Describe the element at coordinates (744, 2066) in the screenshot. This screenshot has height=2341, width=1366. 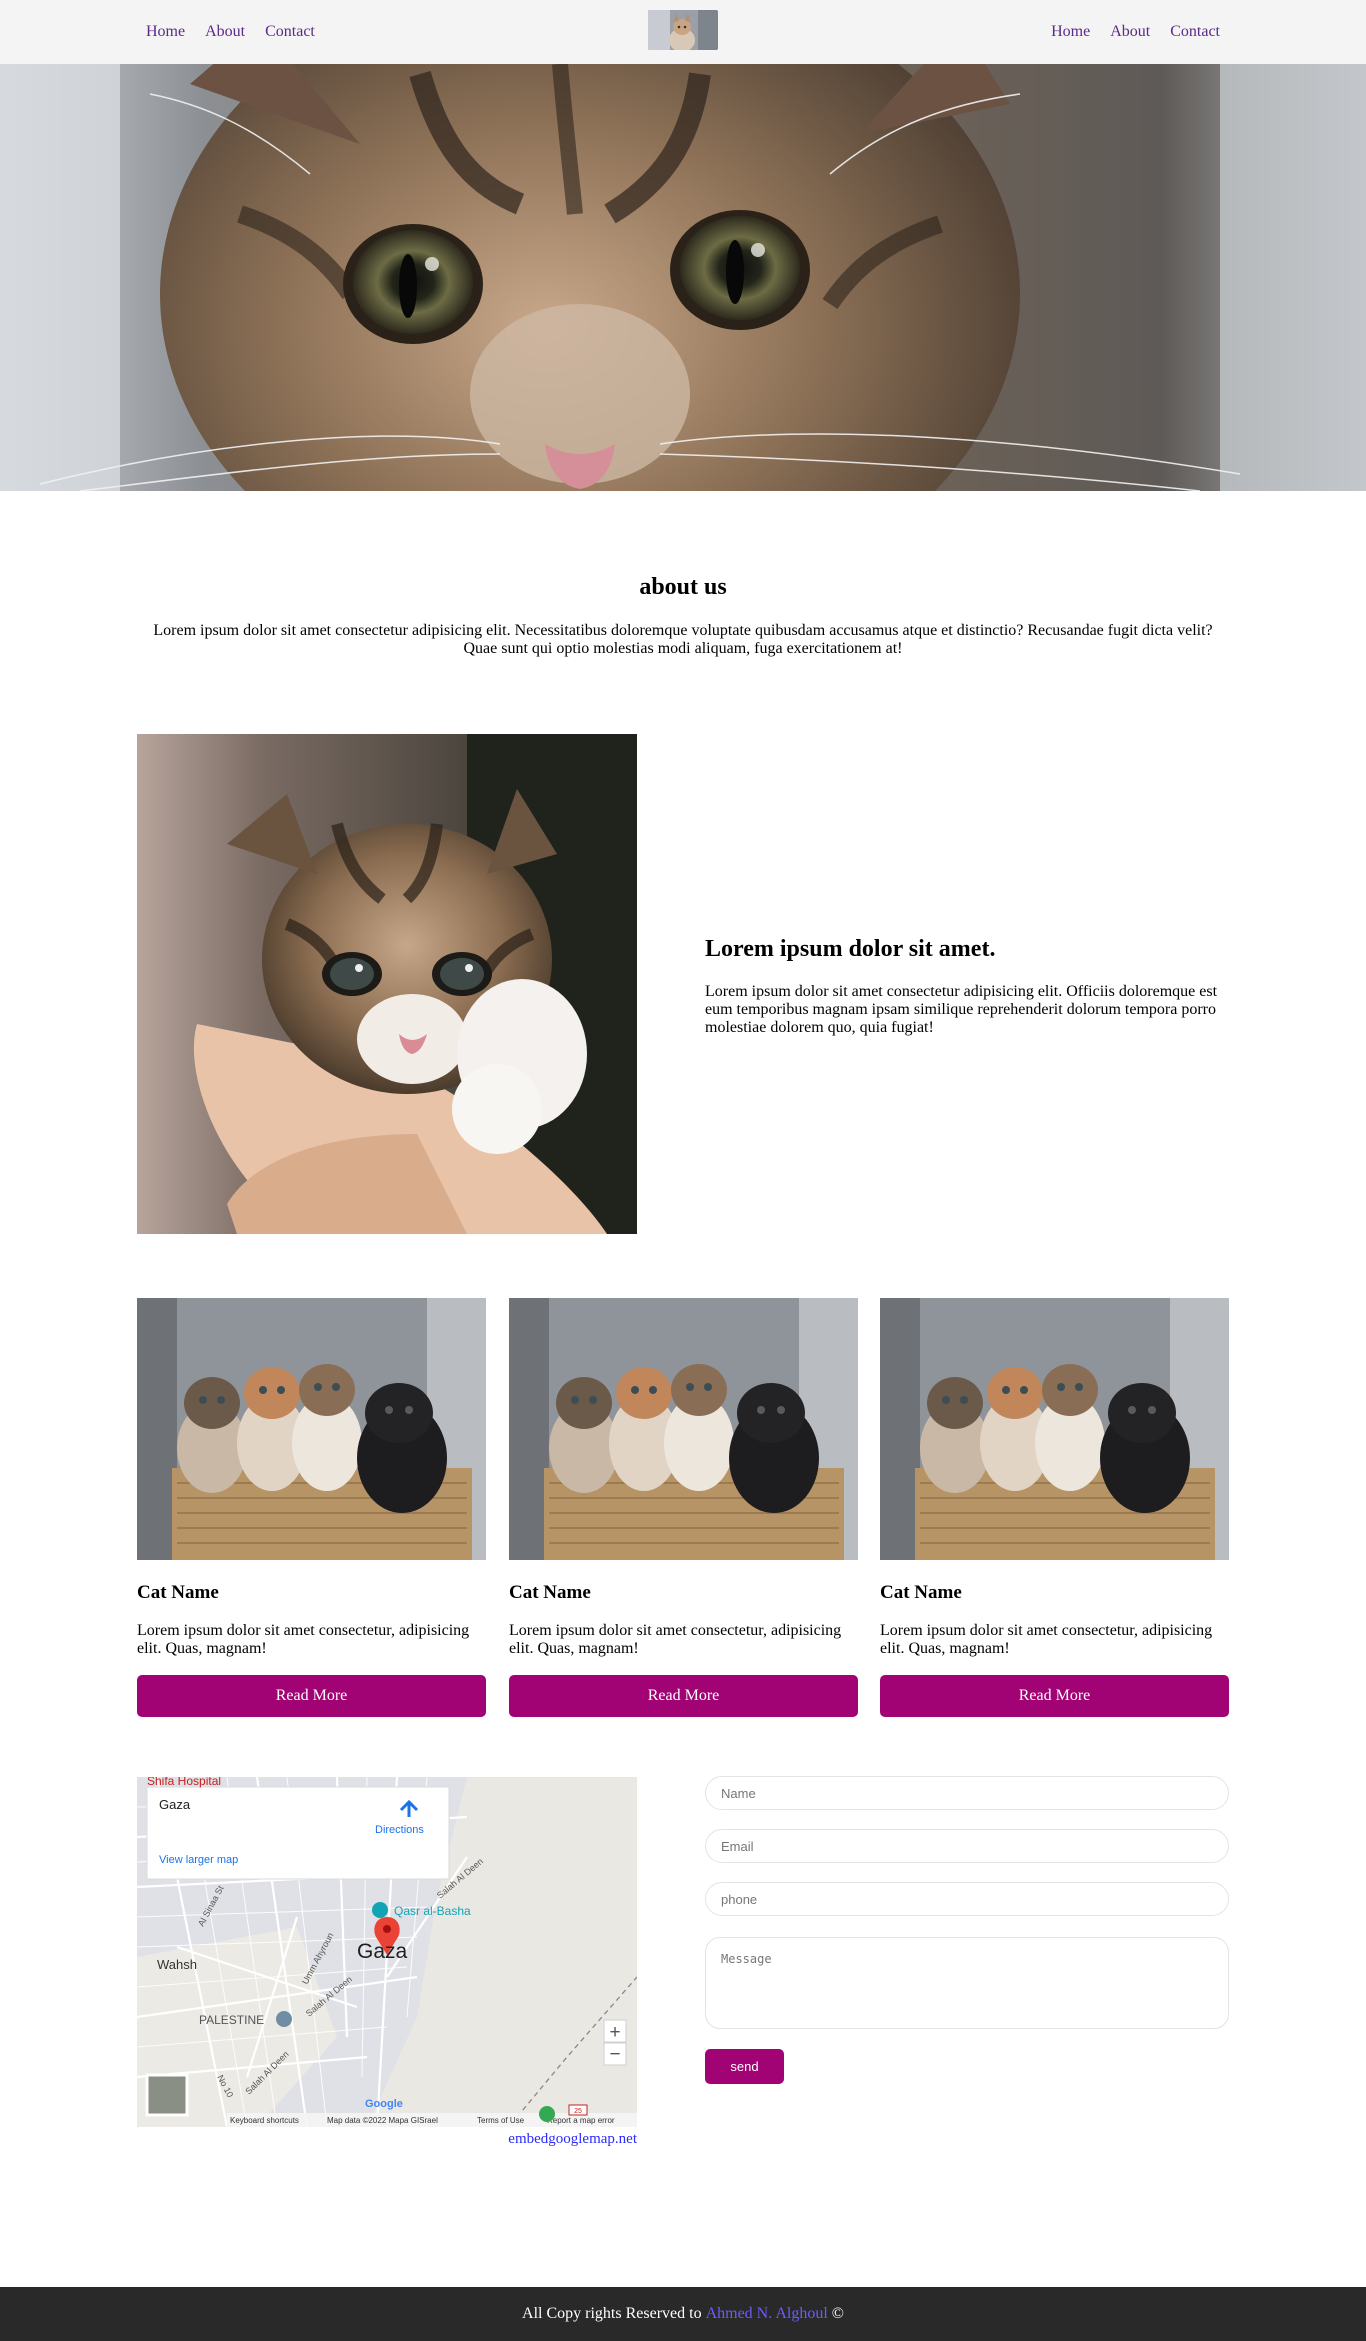
I see `send-button: send` at that location.